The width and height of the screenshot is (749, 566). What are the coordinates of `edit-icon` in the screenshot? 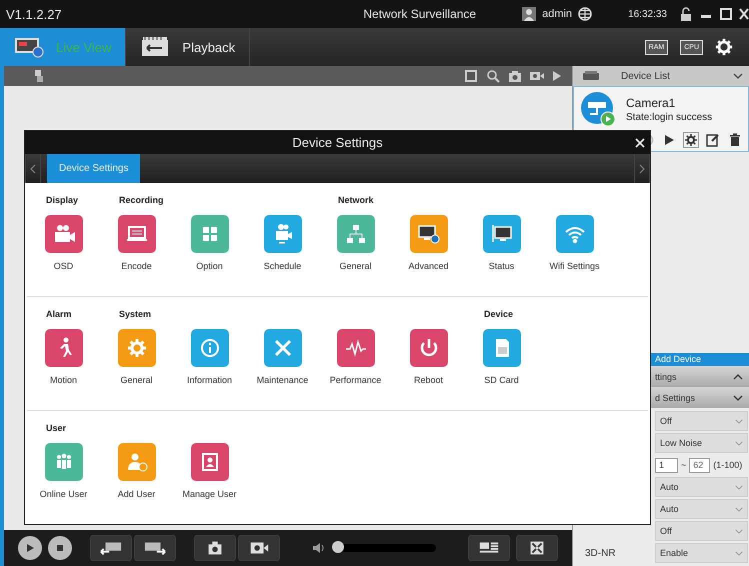 It's located at (713, 140).